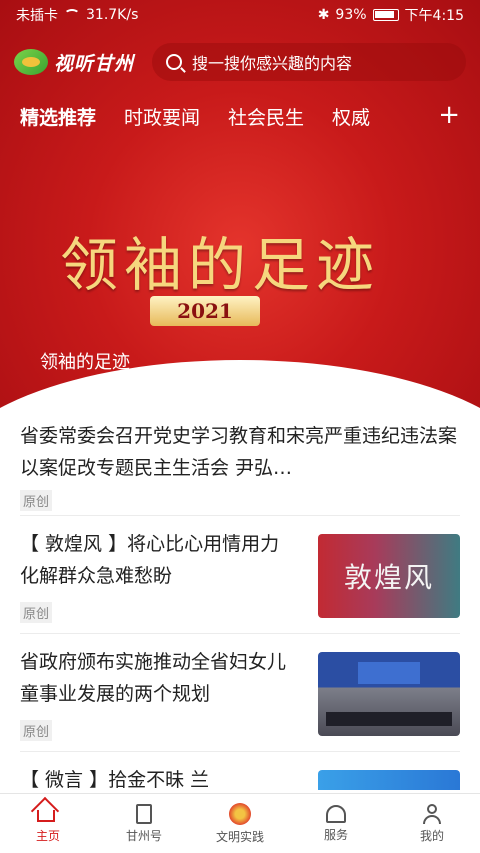  What do you see at coordinates (336, 813) in the screenshot?
I see `heart-hands-icon` at bounding box center [336, 813].